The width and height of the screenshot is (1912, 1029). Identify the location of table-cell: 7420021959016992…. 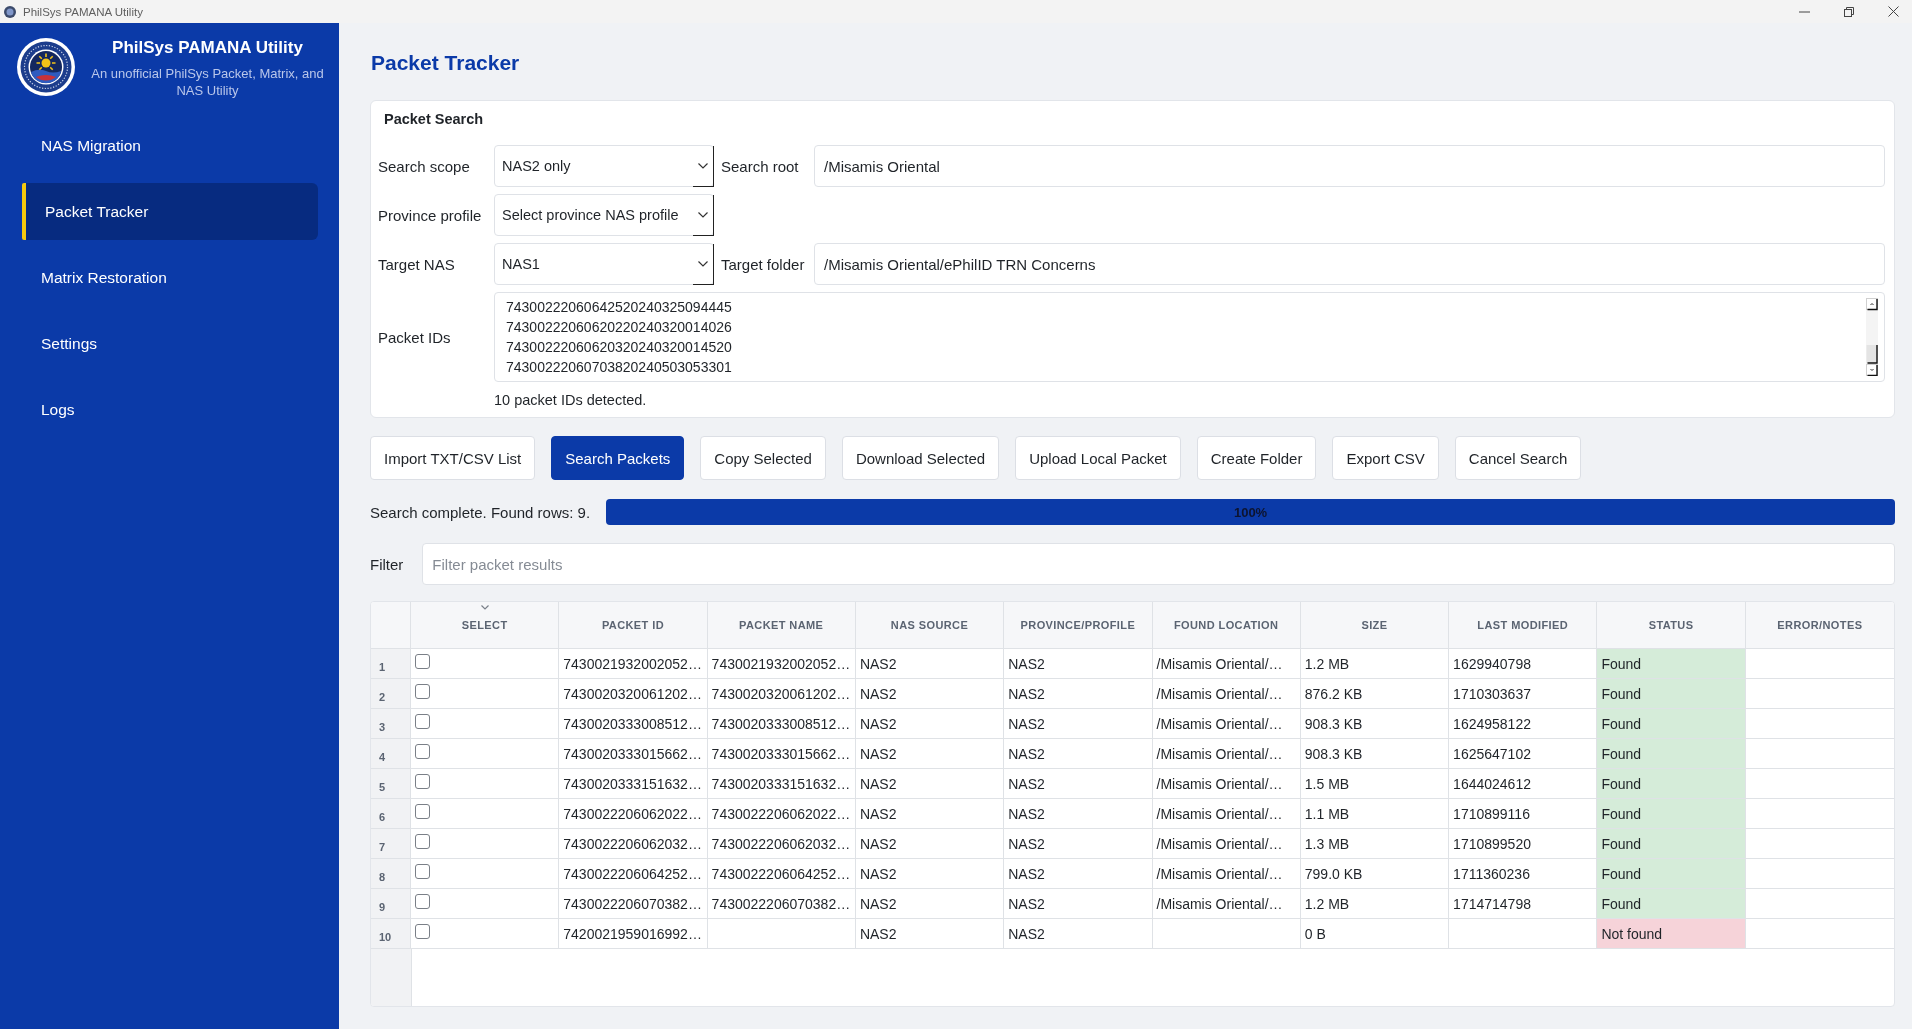
(633, 933).